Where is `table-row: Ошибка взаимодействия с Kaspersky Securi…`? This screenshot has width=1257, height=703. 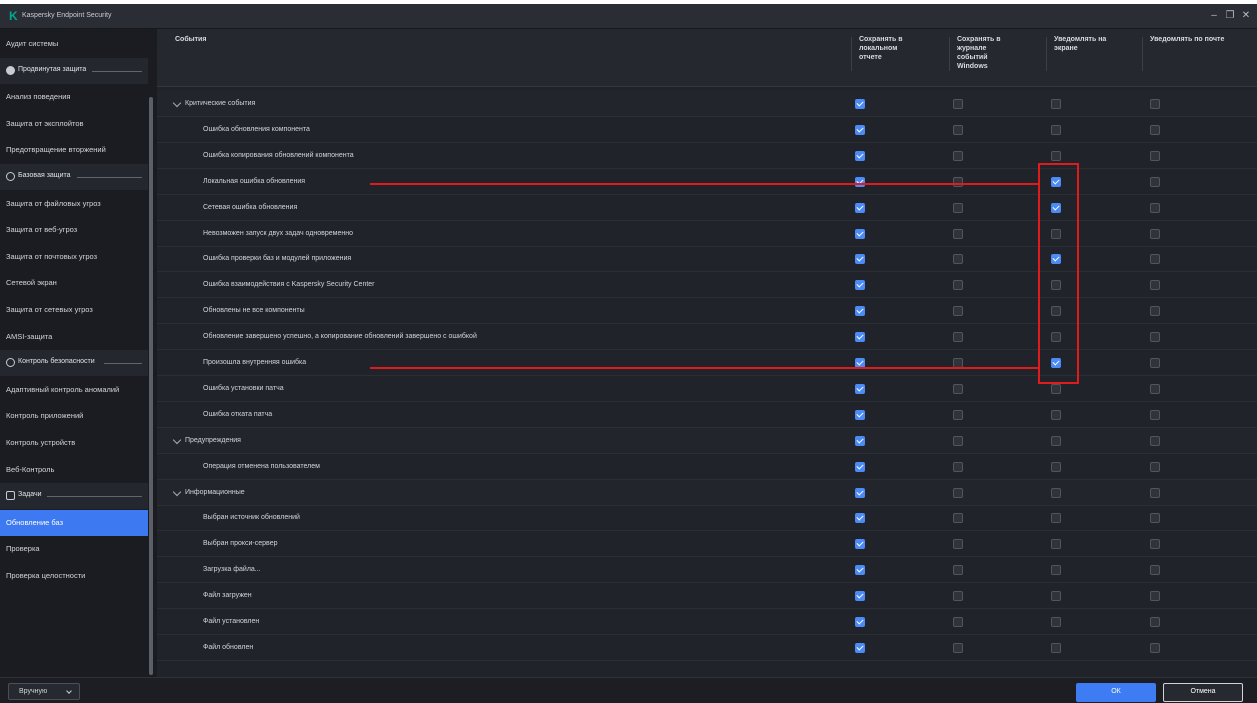 table-row: Ошибка взаимодействия с Kaspersky Securi… is located at coordinates (707, 285).